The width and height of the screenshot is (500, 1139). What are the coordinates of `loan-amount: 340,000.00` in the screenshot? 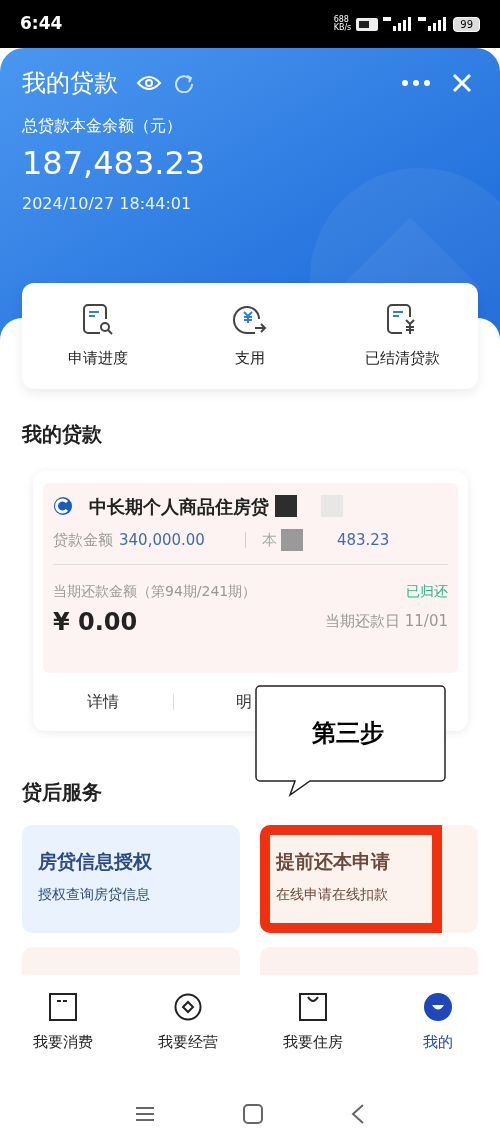 It's located at (162, 540).